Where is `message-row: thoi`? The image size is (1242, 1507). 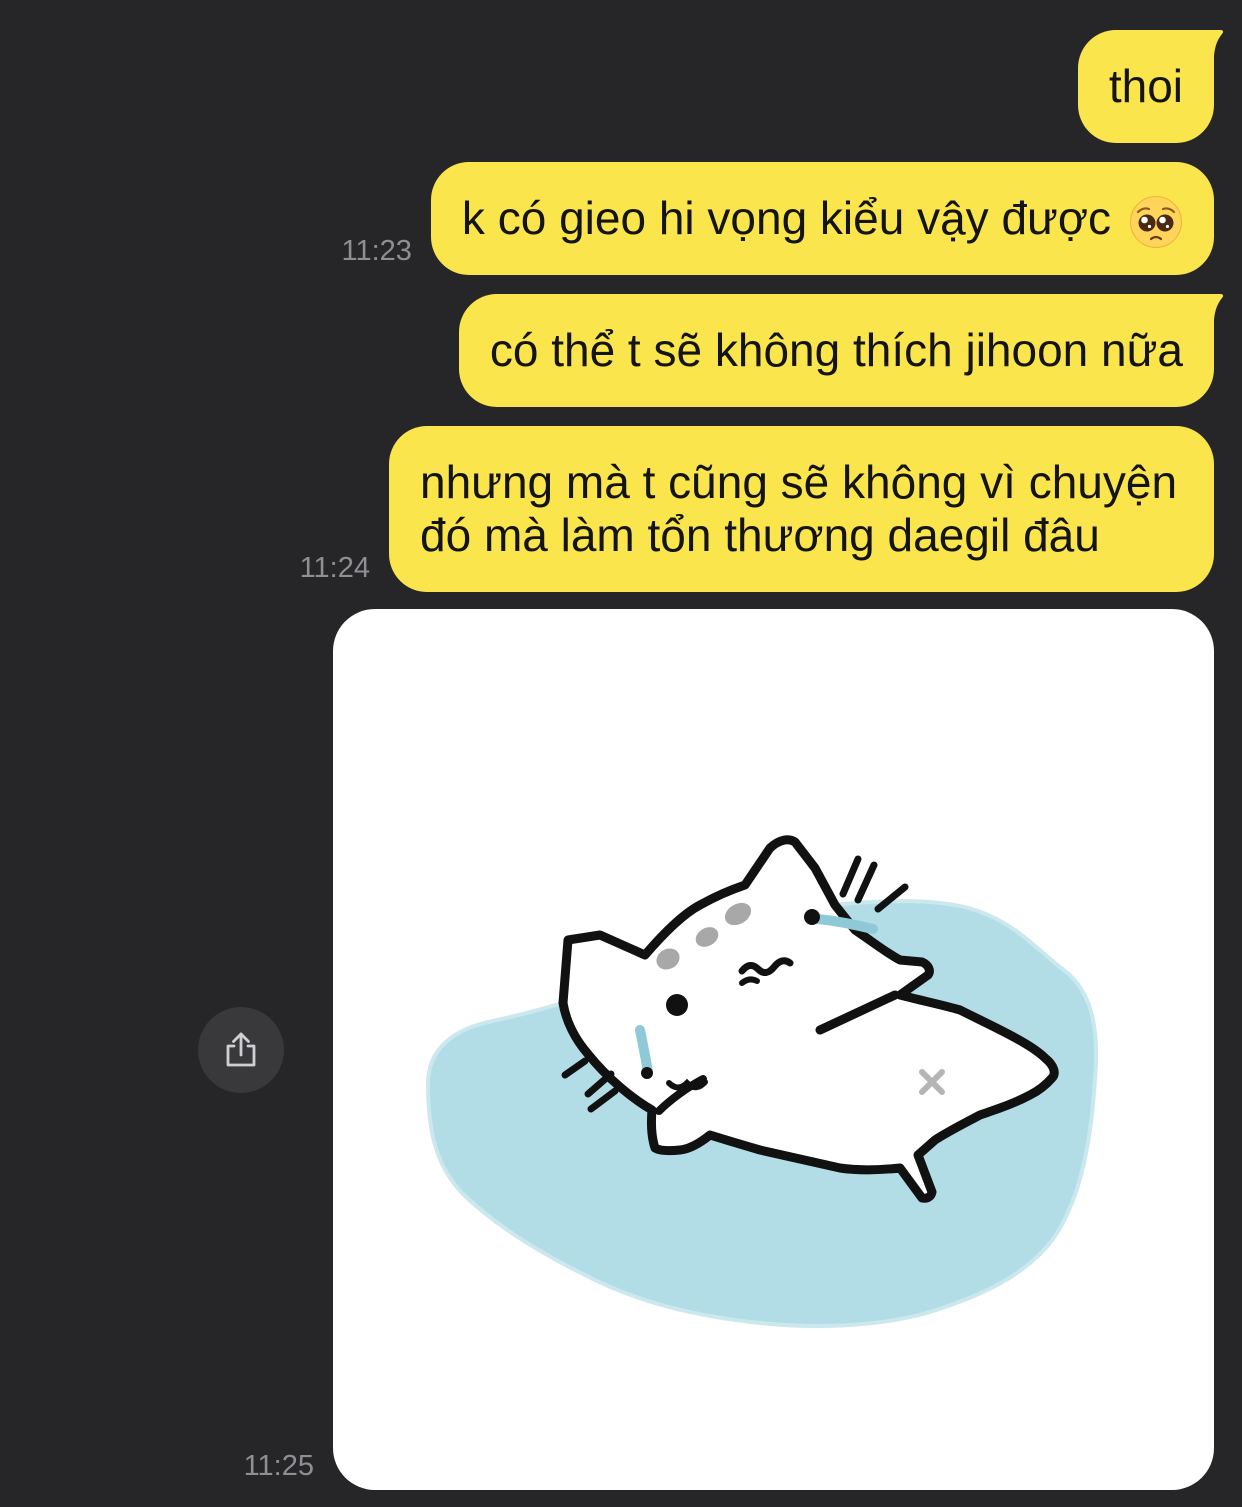
message-row: thoi is located at coordinates (612, 86).